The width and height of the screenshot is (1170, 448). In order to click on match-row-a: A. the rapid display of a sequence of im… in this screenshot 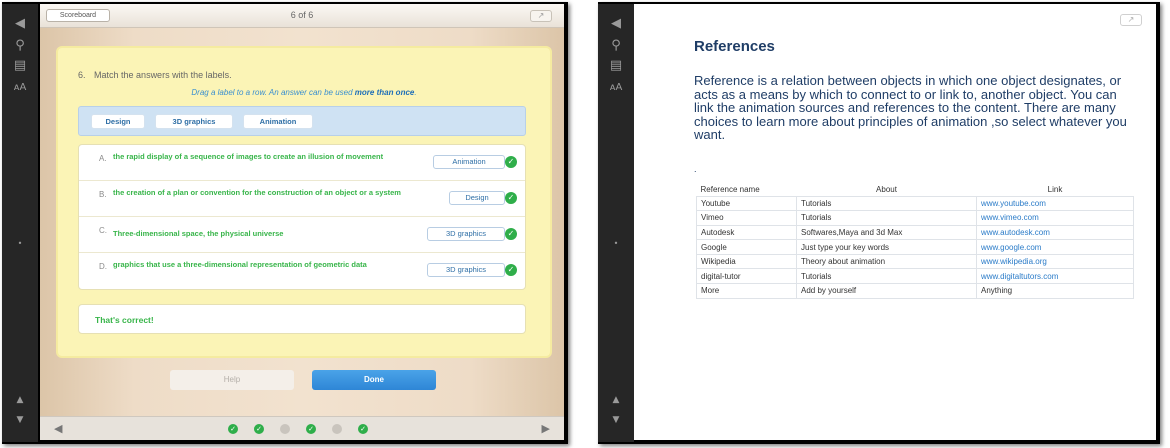, I will do `click(302, 163)`.